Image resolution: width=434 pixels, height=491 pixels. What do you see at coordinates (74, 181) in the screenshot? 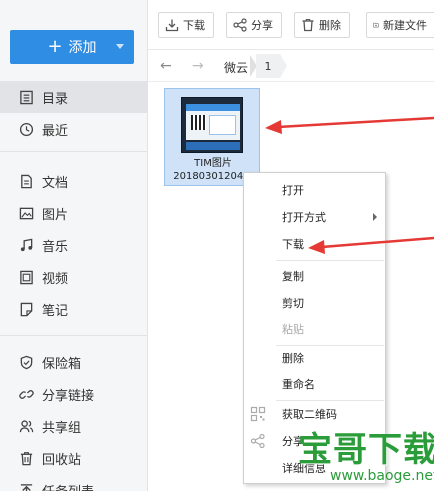
I see `sidebar-item-documents: 文档` at bounding box center [74, 181].